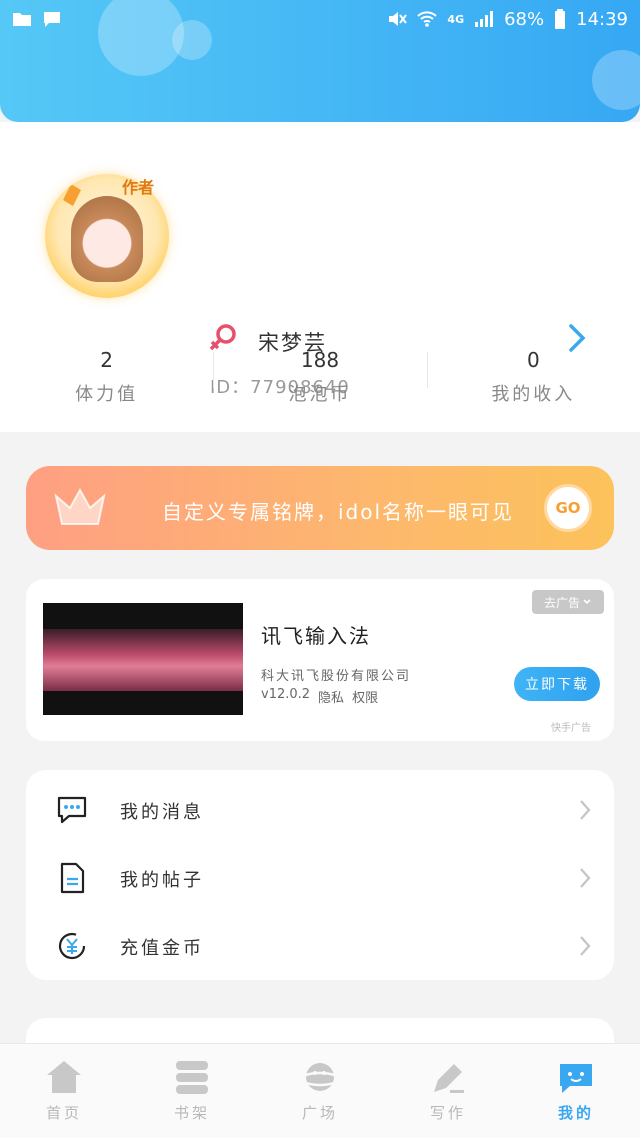  I want to click on stat-label: 我的收入, so click(533, 394).